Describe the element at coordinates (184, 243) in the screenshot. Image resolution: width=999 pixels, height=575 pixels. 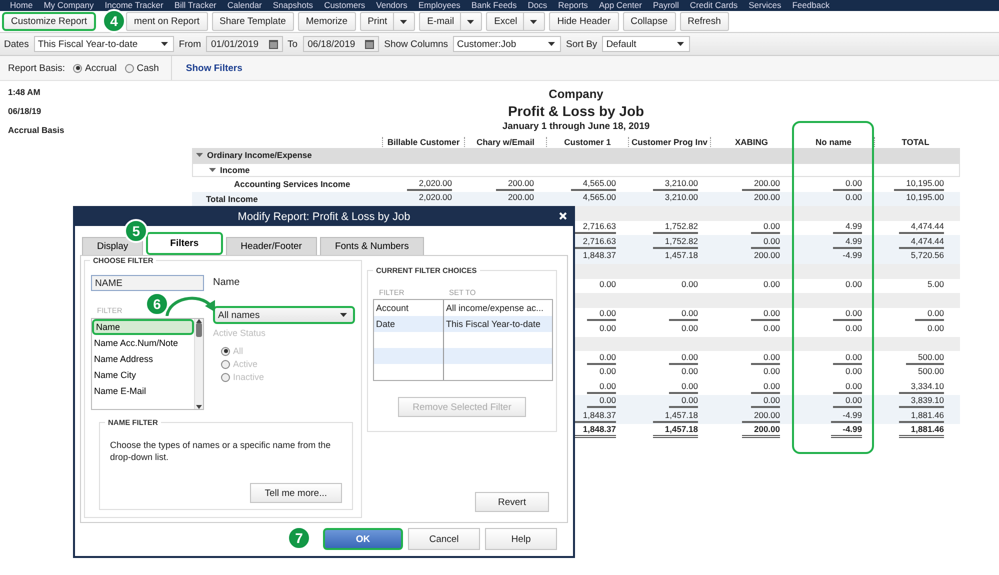
I see `dialog-tab: Filters` at that location.